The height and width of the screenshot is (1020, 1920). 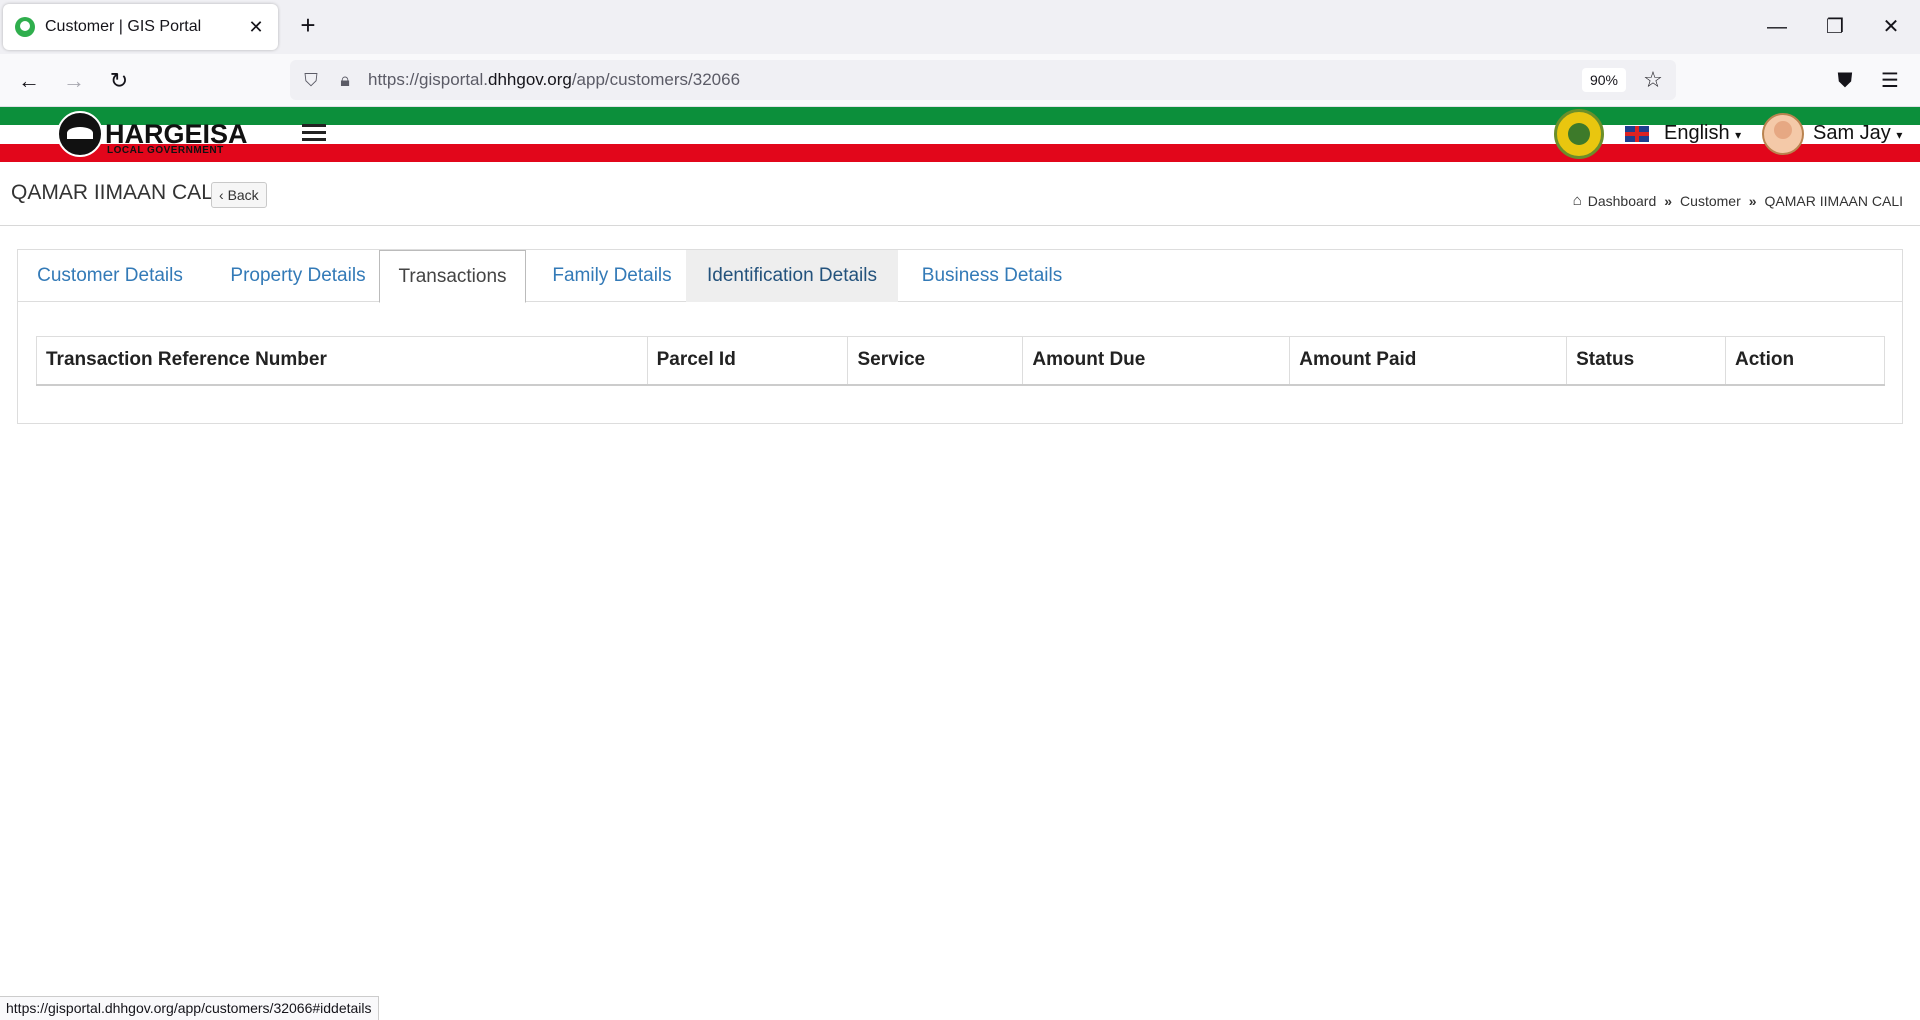 I want to click on minimize-icon: —, so click(x=1777, y=27).